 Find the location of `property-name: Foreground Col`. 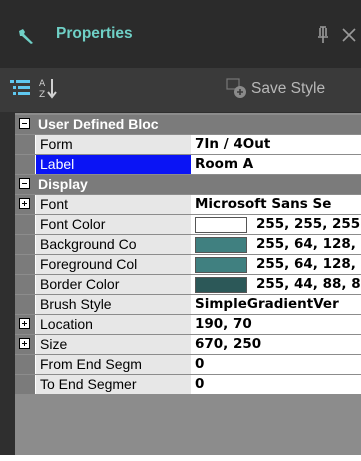

property-name: Foreground Col is located at coordinates (113, 264).